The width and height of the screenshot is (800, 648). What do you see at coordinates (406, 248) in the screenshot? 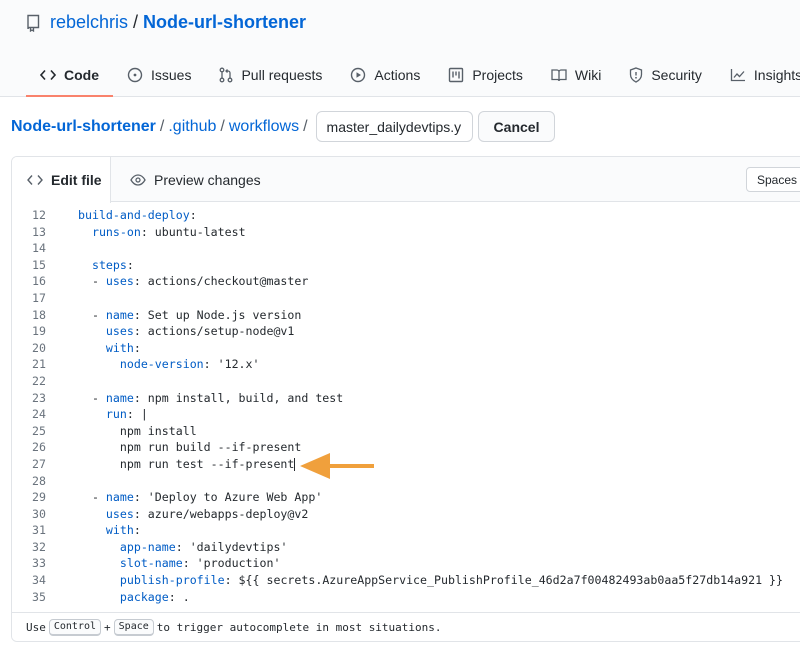
I see `code-line: 14` at bounding box center [406, 248].